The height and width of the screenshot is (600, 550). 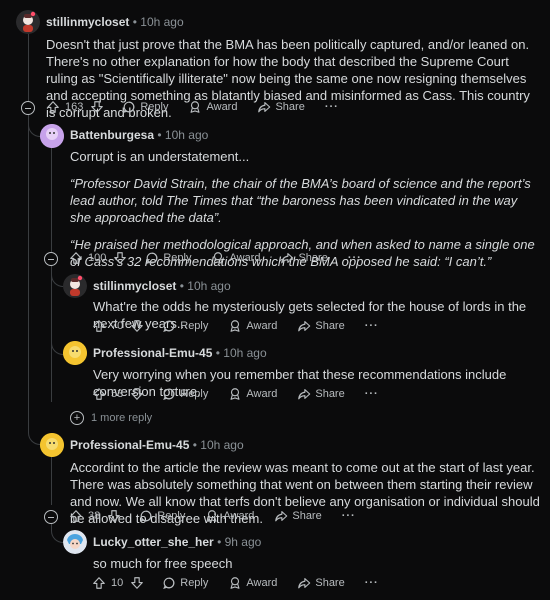 I want to click on more-replies-link: + 1 more reply, so click(x=111, y=418).